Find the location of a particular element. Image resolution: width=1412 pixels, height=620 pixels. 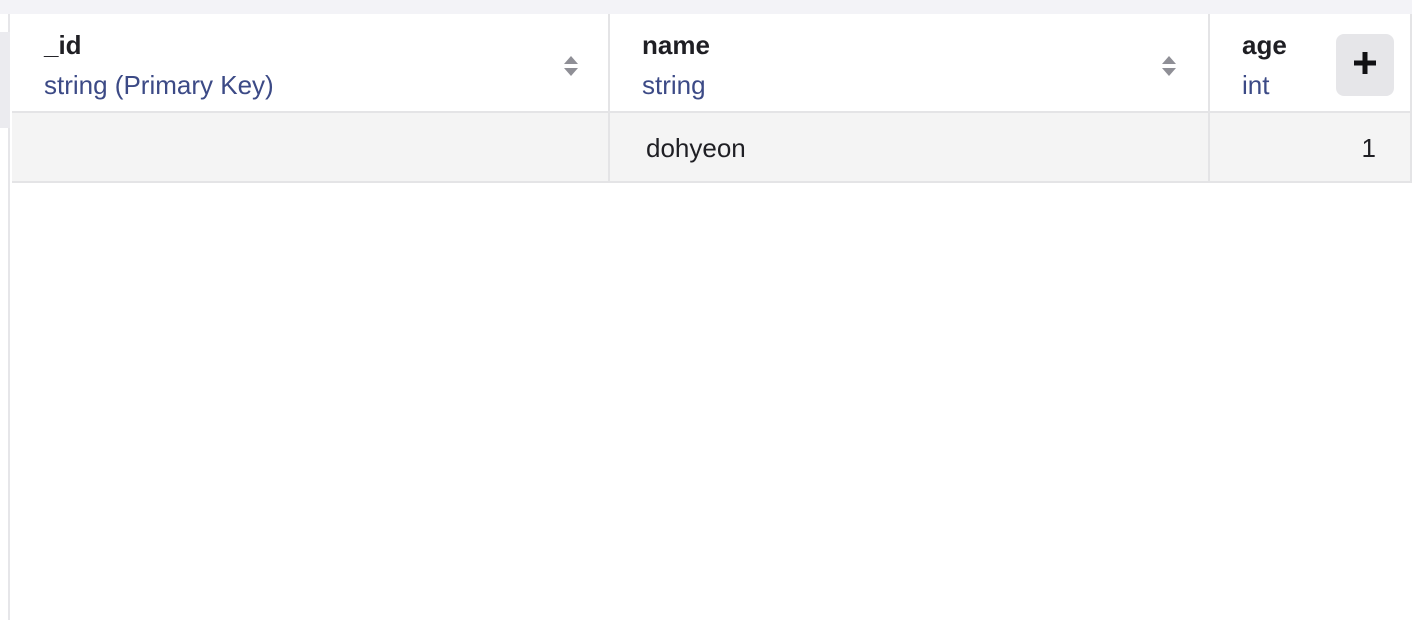

plus-icon is located at coordinates (1365, 65).